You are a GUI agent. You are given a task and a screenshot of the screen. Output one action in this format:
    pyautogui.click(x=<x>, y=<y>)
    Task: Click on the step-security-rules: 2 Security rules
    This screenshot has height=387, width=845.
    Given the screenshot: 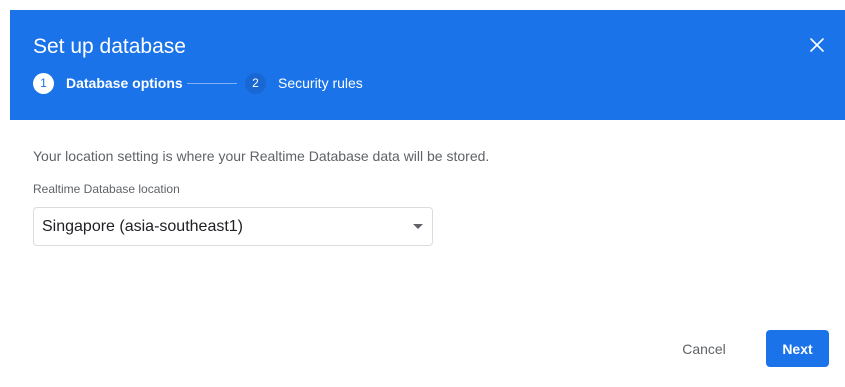 What is the action you would take?
    pyautogui.click(x=304, y=83)
    